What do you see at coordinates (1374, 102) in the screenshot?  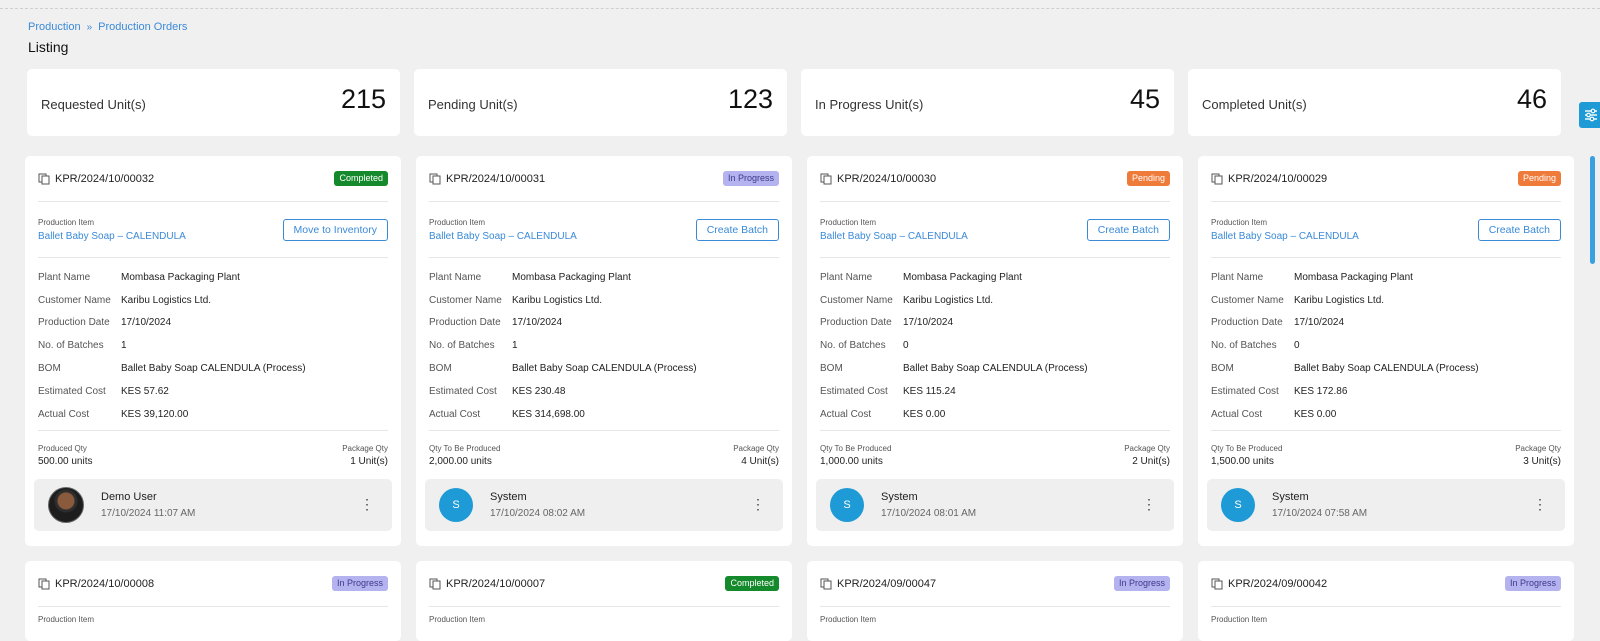 I see `stat-completed: Completed Unit(s) 46` at bounding box center [1374, 102].